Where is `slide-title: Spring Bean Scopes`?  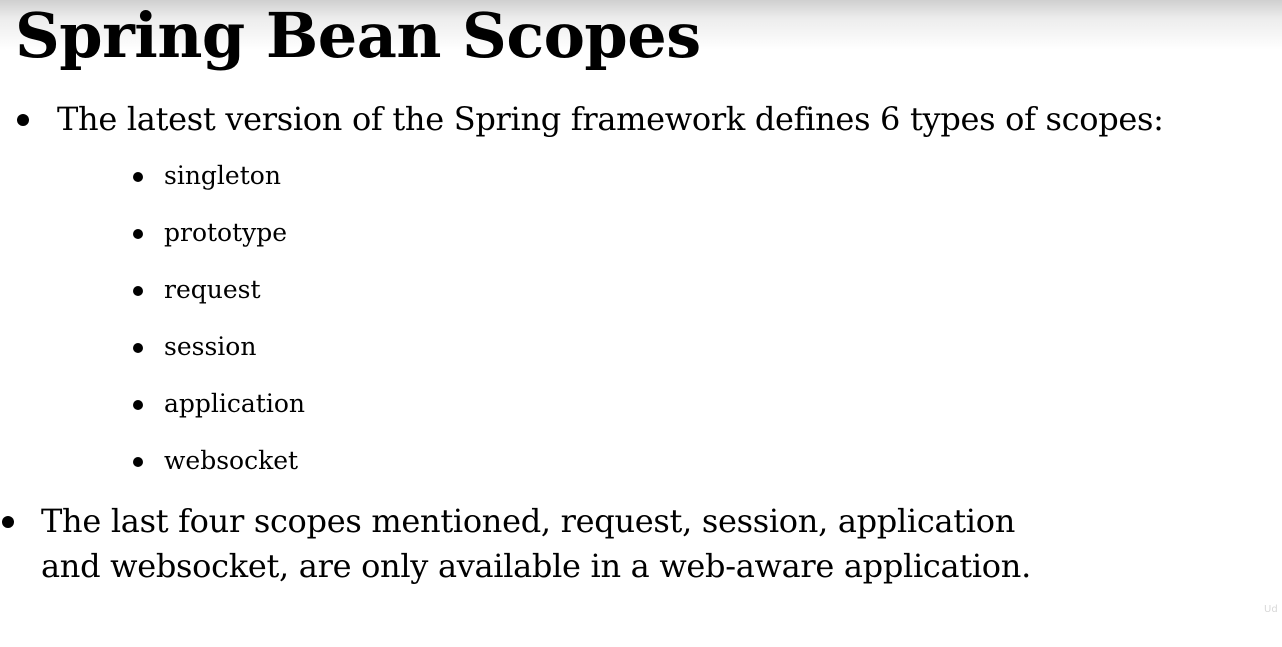 slide-title: Spring Bean Scopes is located at coordinates (358, 36).